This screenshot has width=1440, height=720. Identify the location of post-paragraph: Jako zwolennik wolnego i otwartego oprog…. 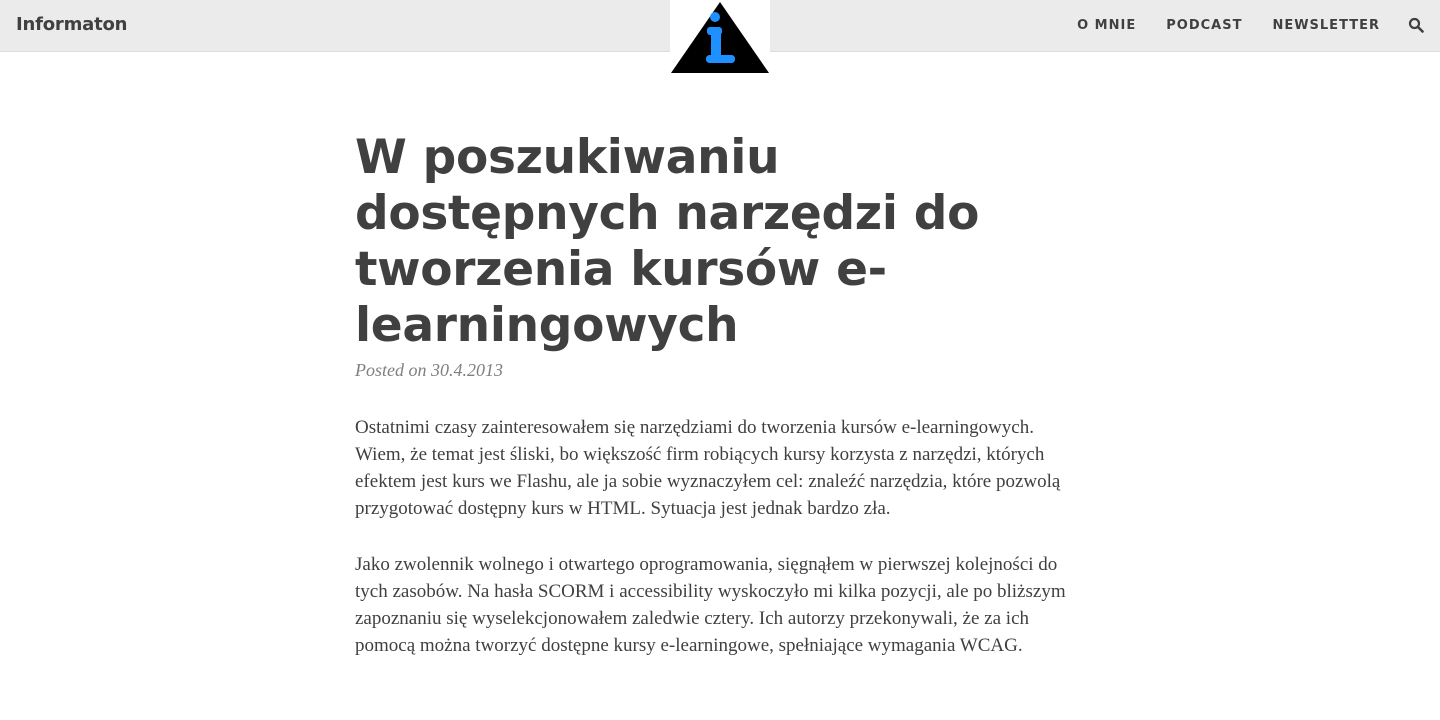
(710, 605).